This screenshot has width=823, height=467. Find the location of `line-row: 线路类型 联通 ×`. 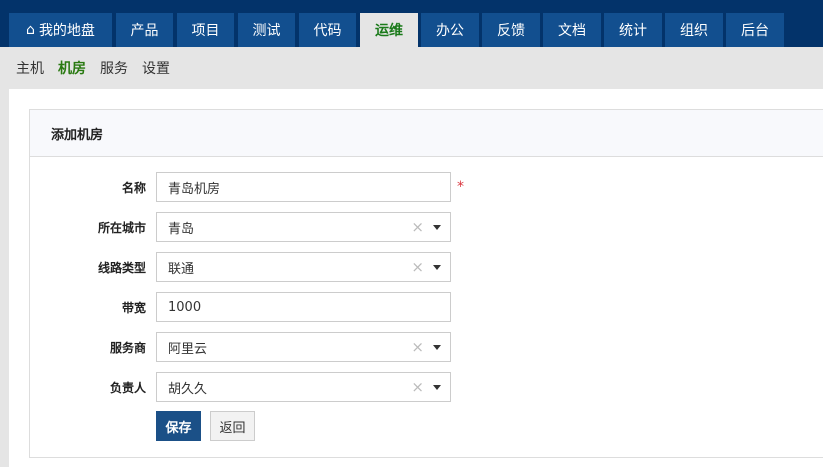

line-row: 线路类型 联通 × is located at coordinates (240, 267).